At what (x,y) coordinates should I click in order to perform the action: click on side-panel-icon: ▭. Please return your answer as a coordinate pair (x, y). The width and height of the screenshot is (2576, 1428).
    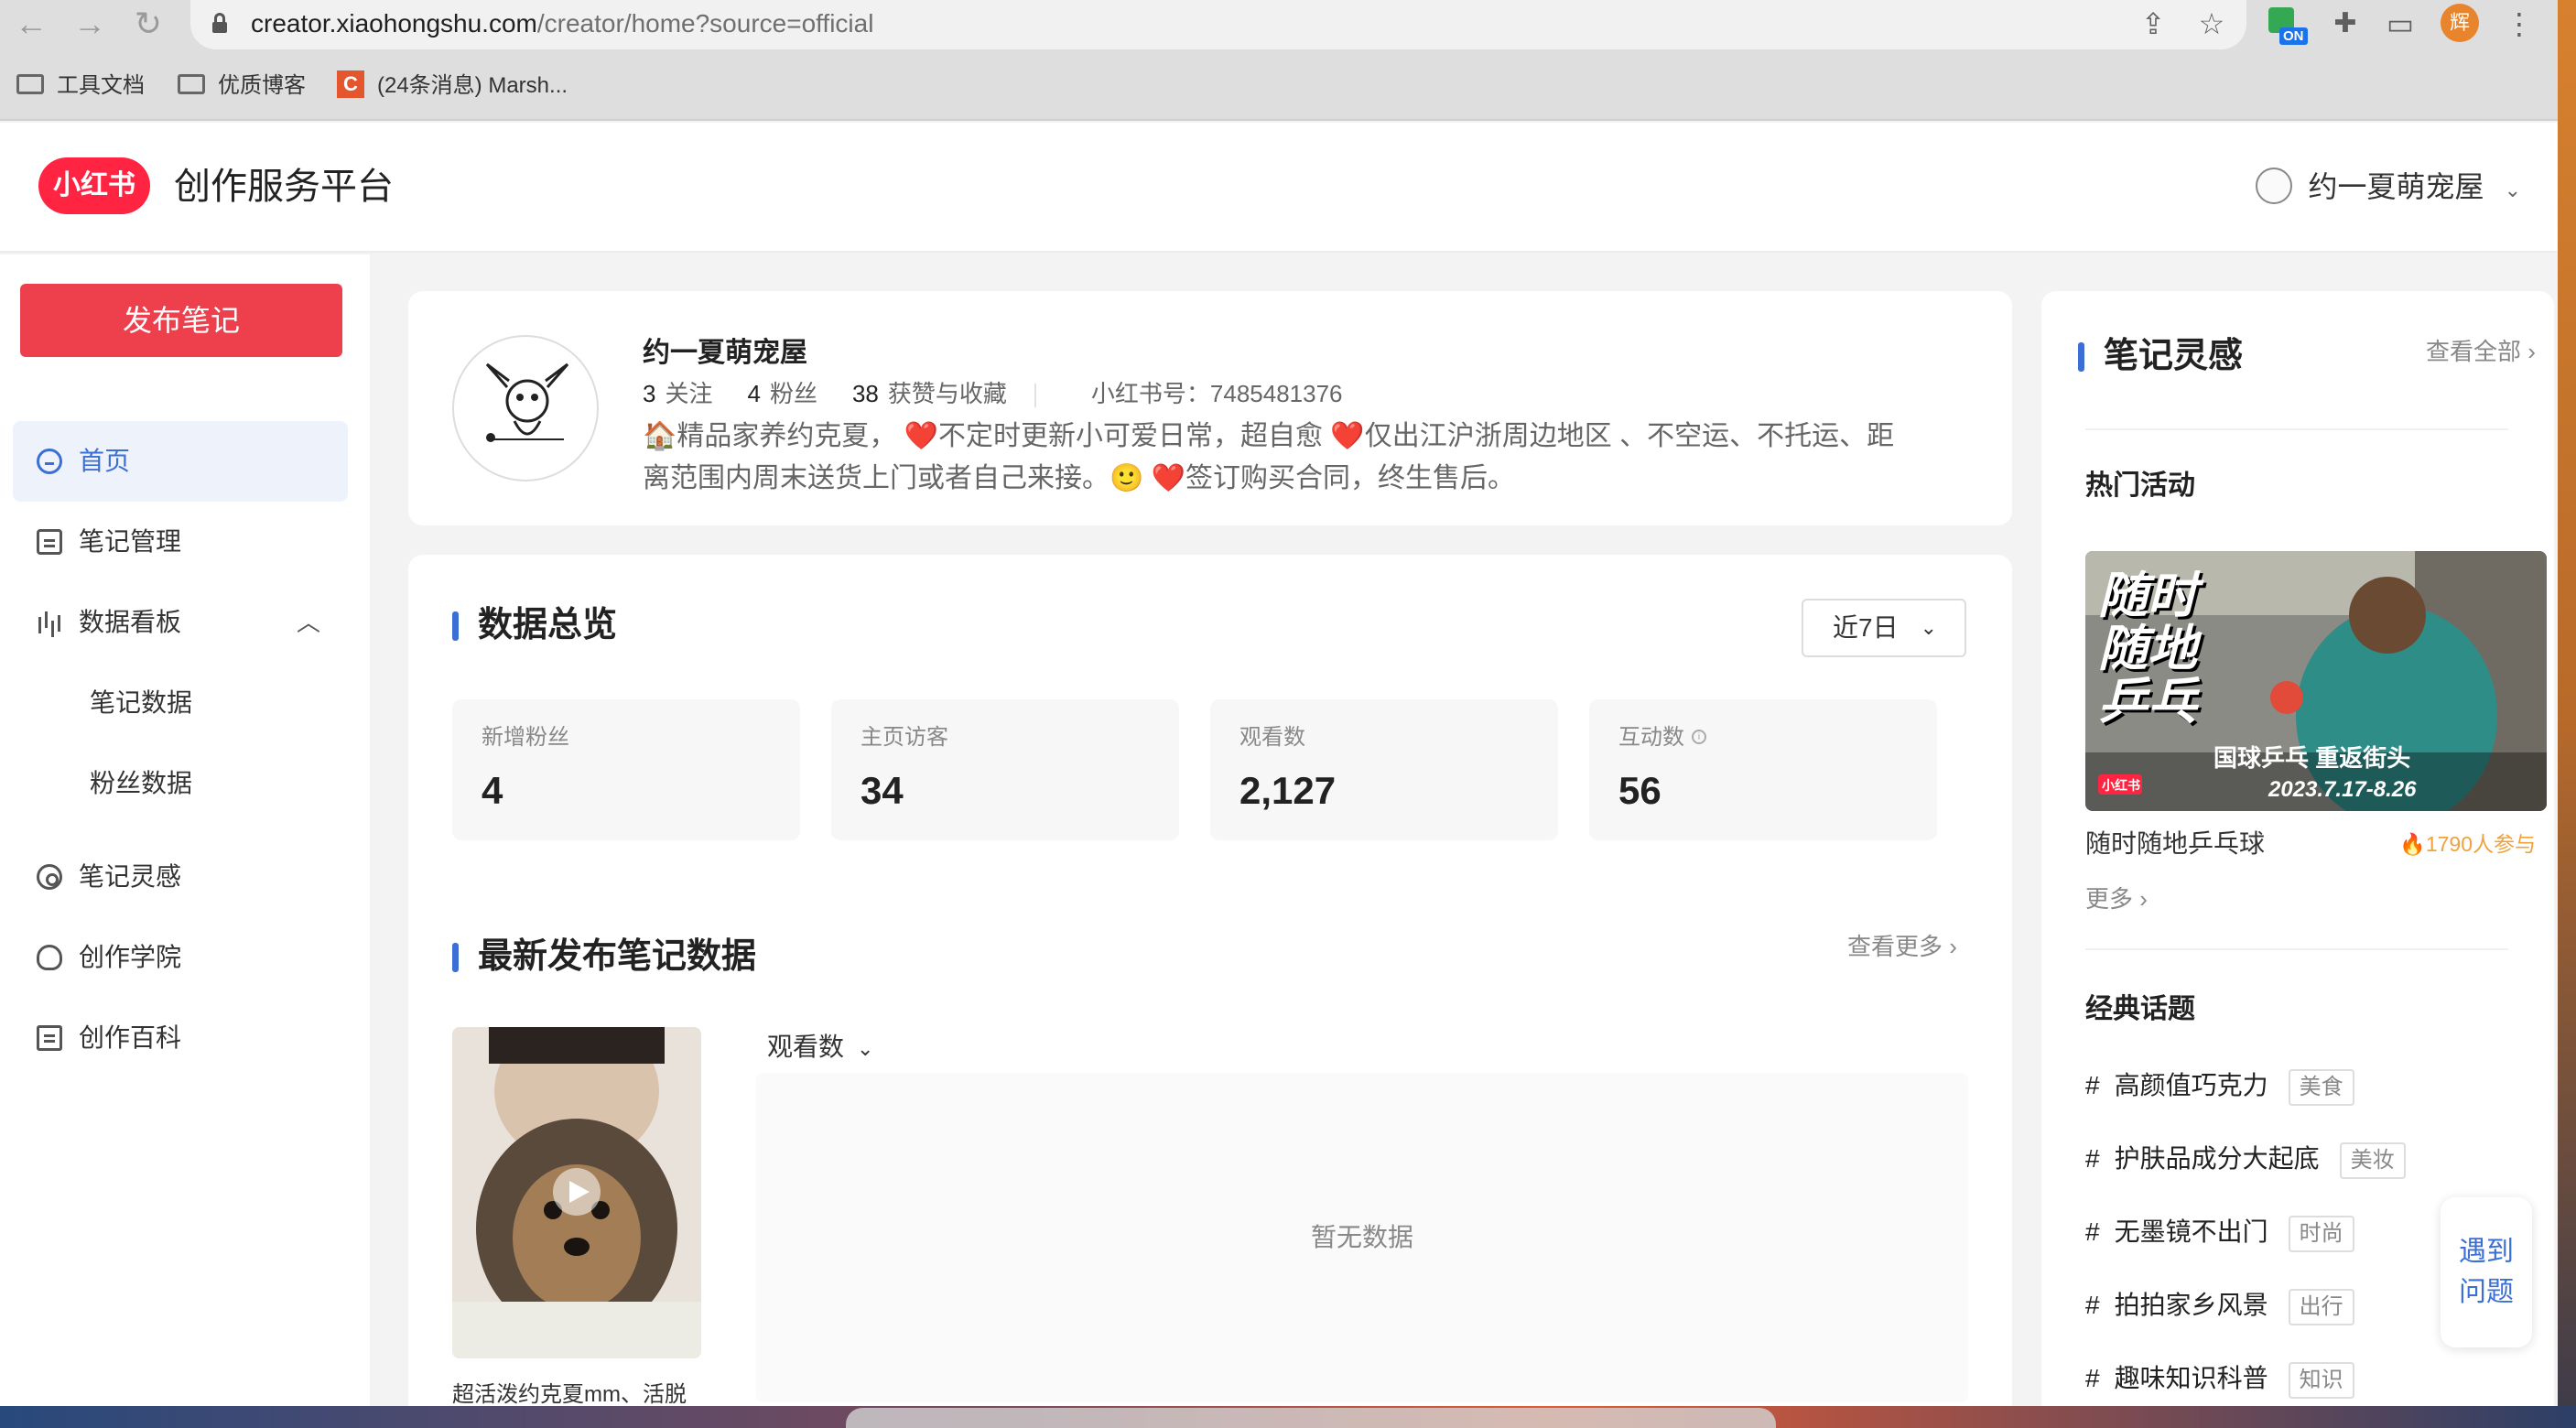
    Looking at the image, I should click on (2400, 23).